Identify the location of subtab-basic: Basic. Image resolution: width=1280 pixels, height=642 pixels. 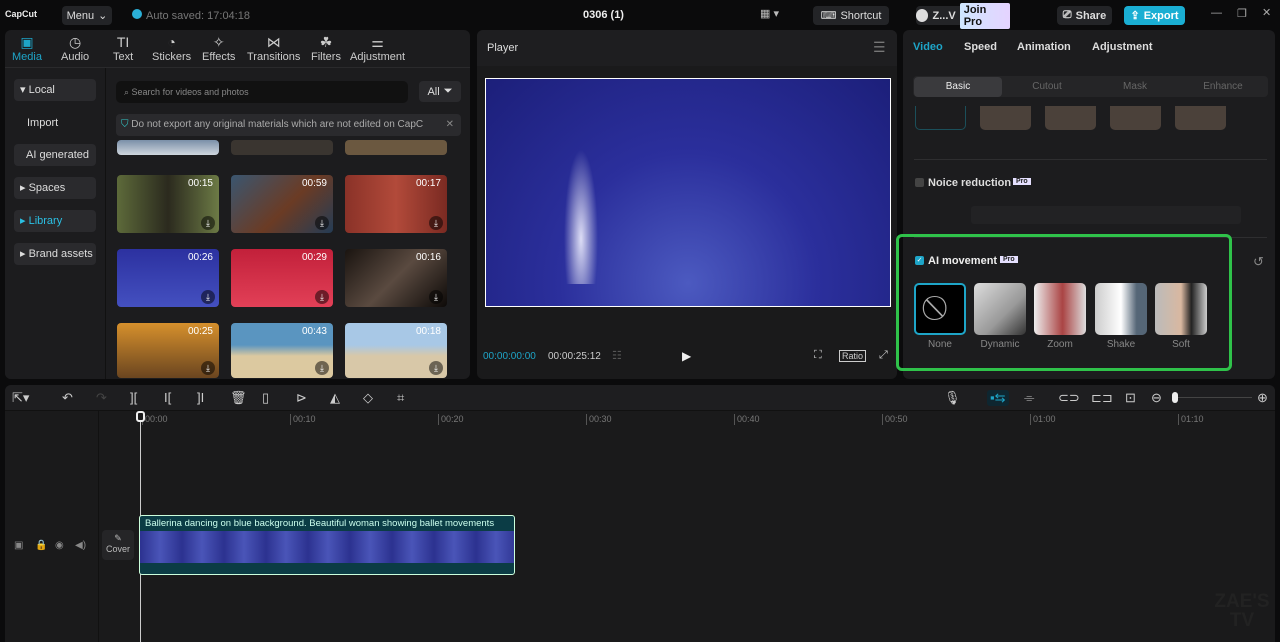
(958, 87).